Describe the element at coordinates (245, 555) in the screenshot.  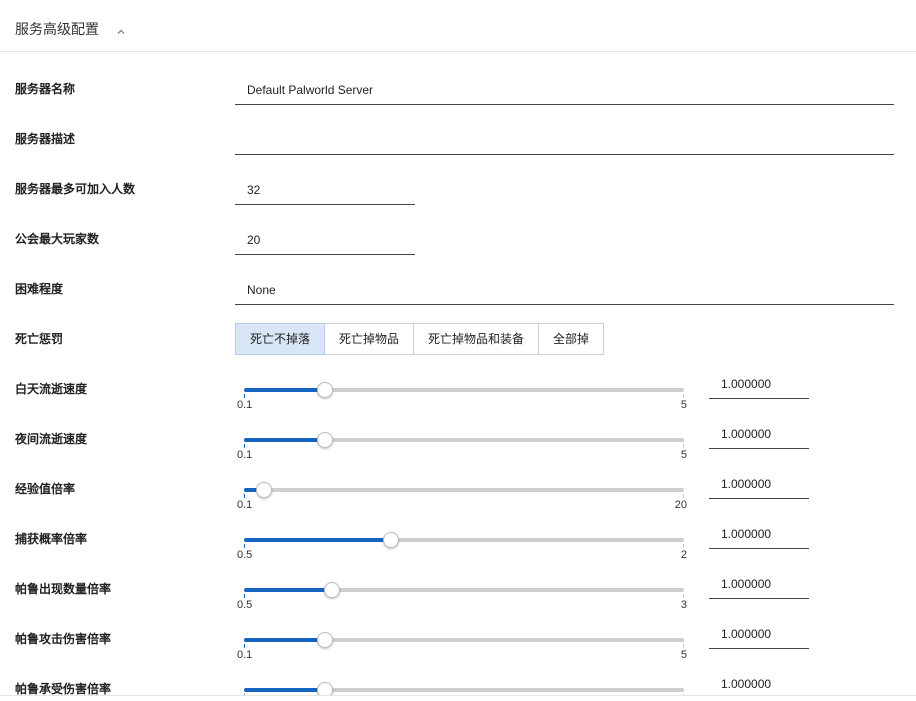
I see `capture-rate-min-label: 0.5` at that location.